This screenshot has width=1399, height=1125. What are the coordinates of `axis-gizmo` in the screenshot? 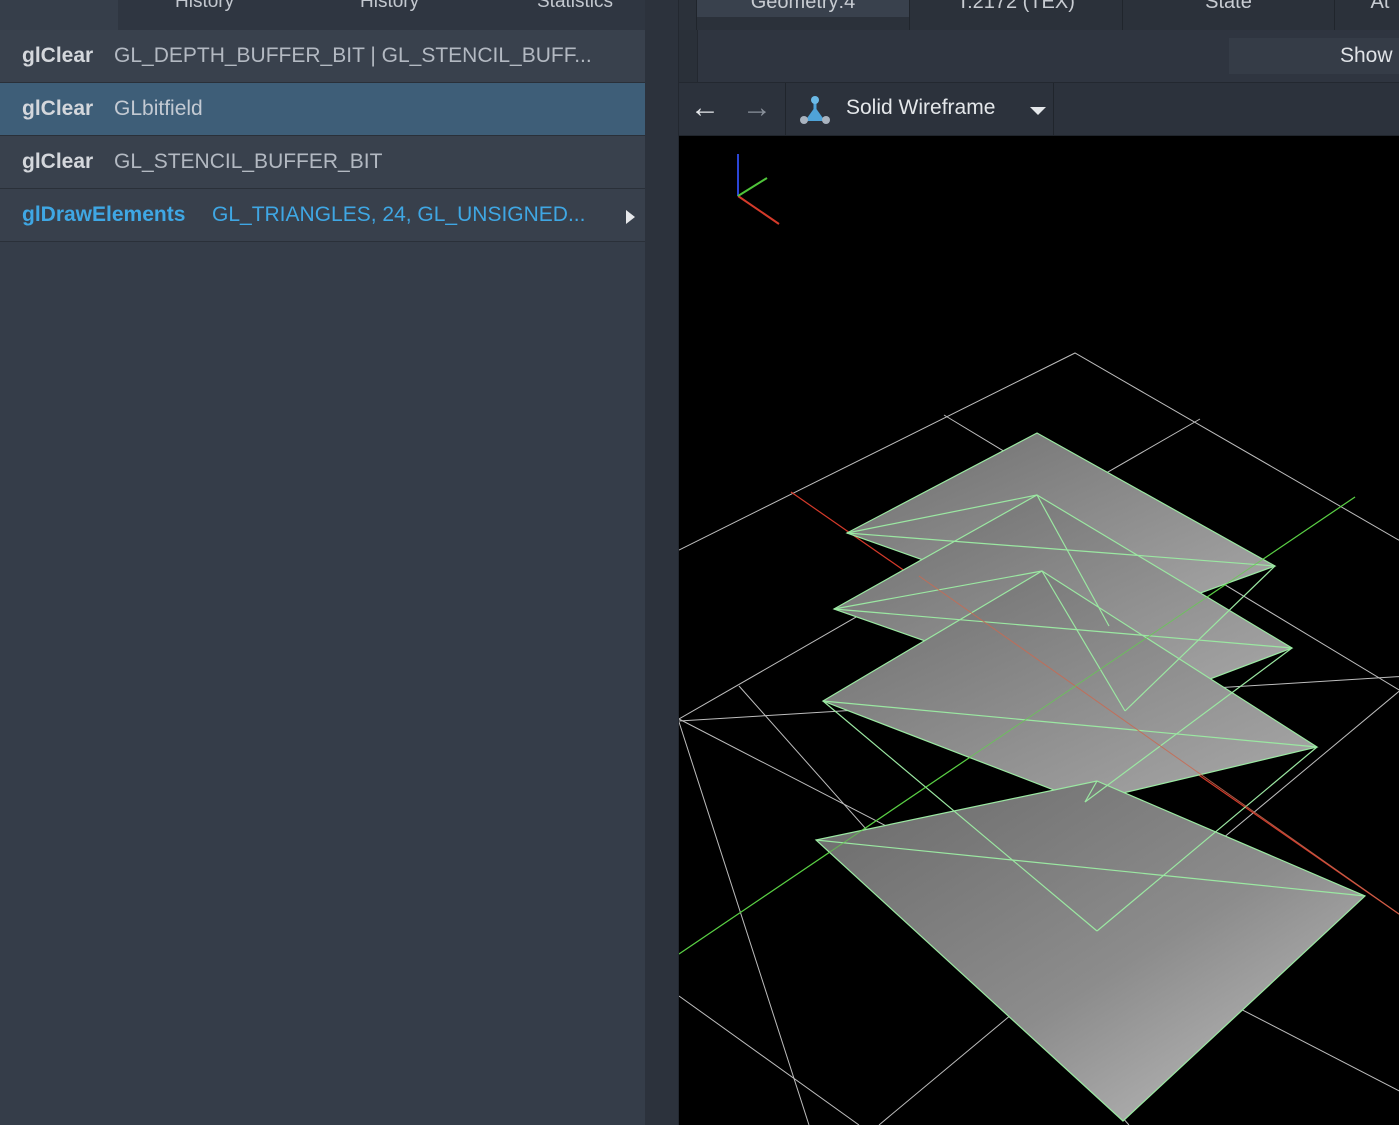 It's located at (758, 189).